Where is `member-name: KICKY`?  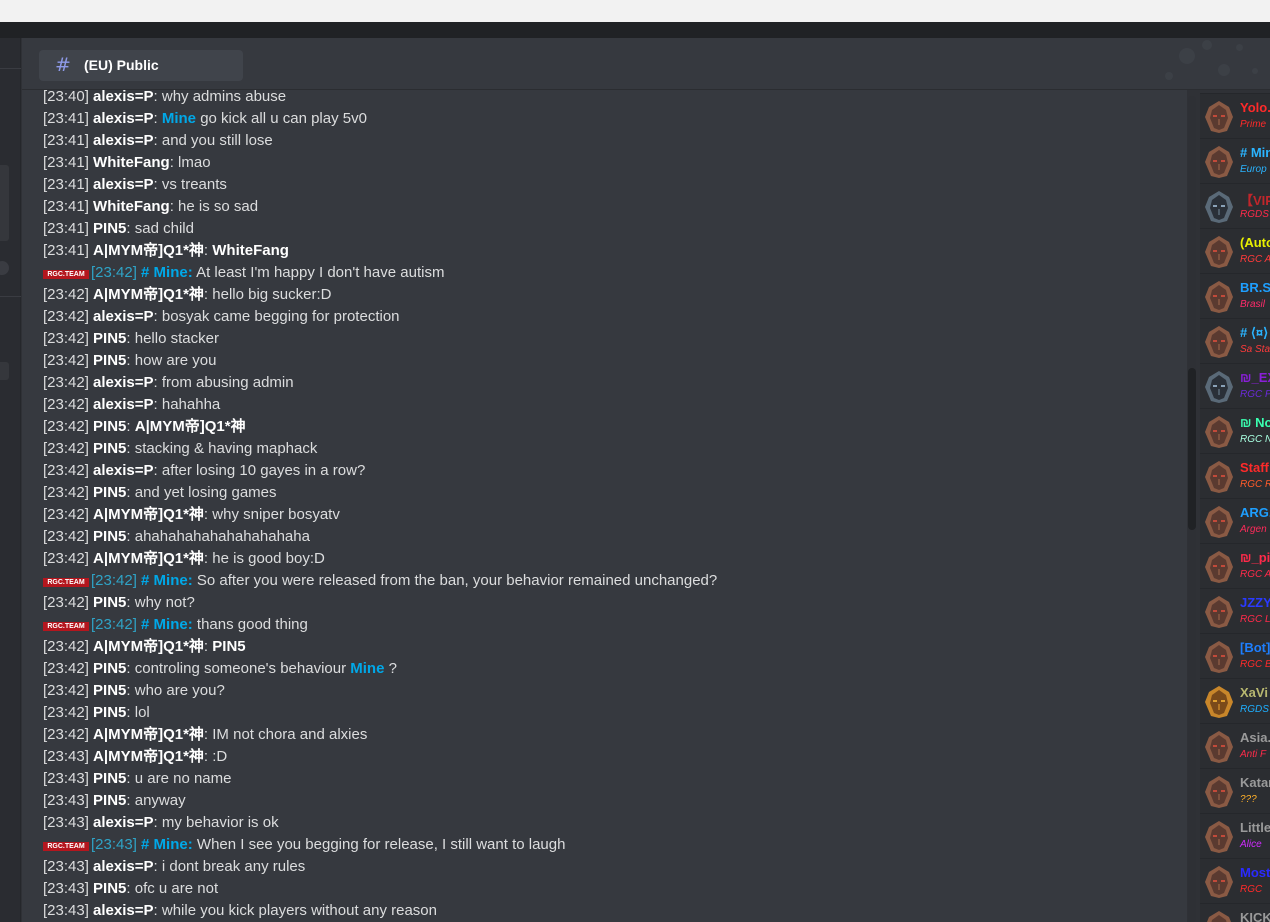 member-name: KICKY is located at coordinates (1255, 916).